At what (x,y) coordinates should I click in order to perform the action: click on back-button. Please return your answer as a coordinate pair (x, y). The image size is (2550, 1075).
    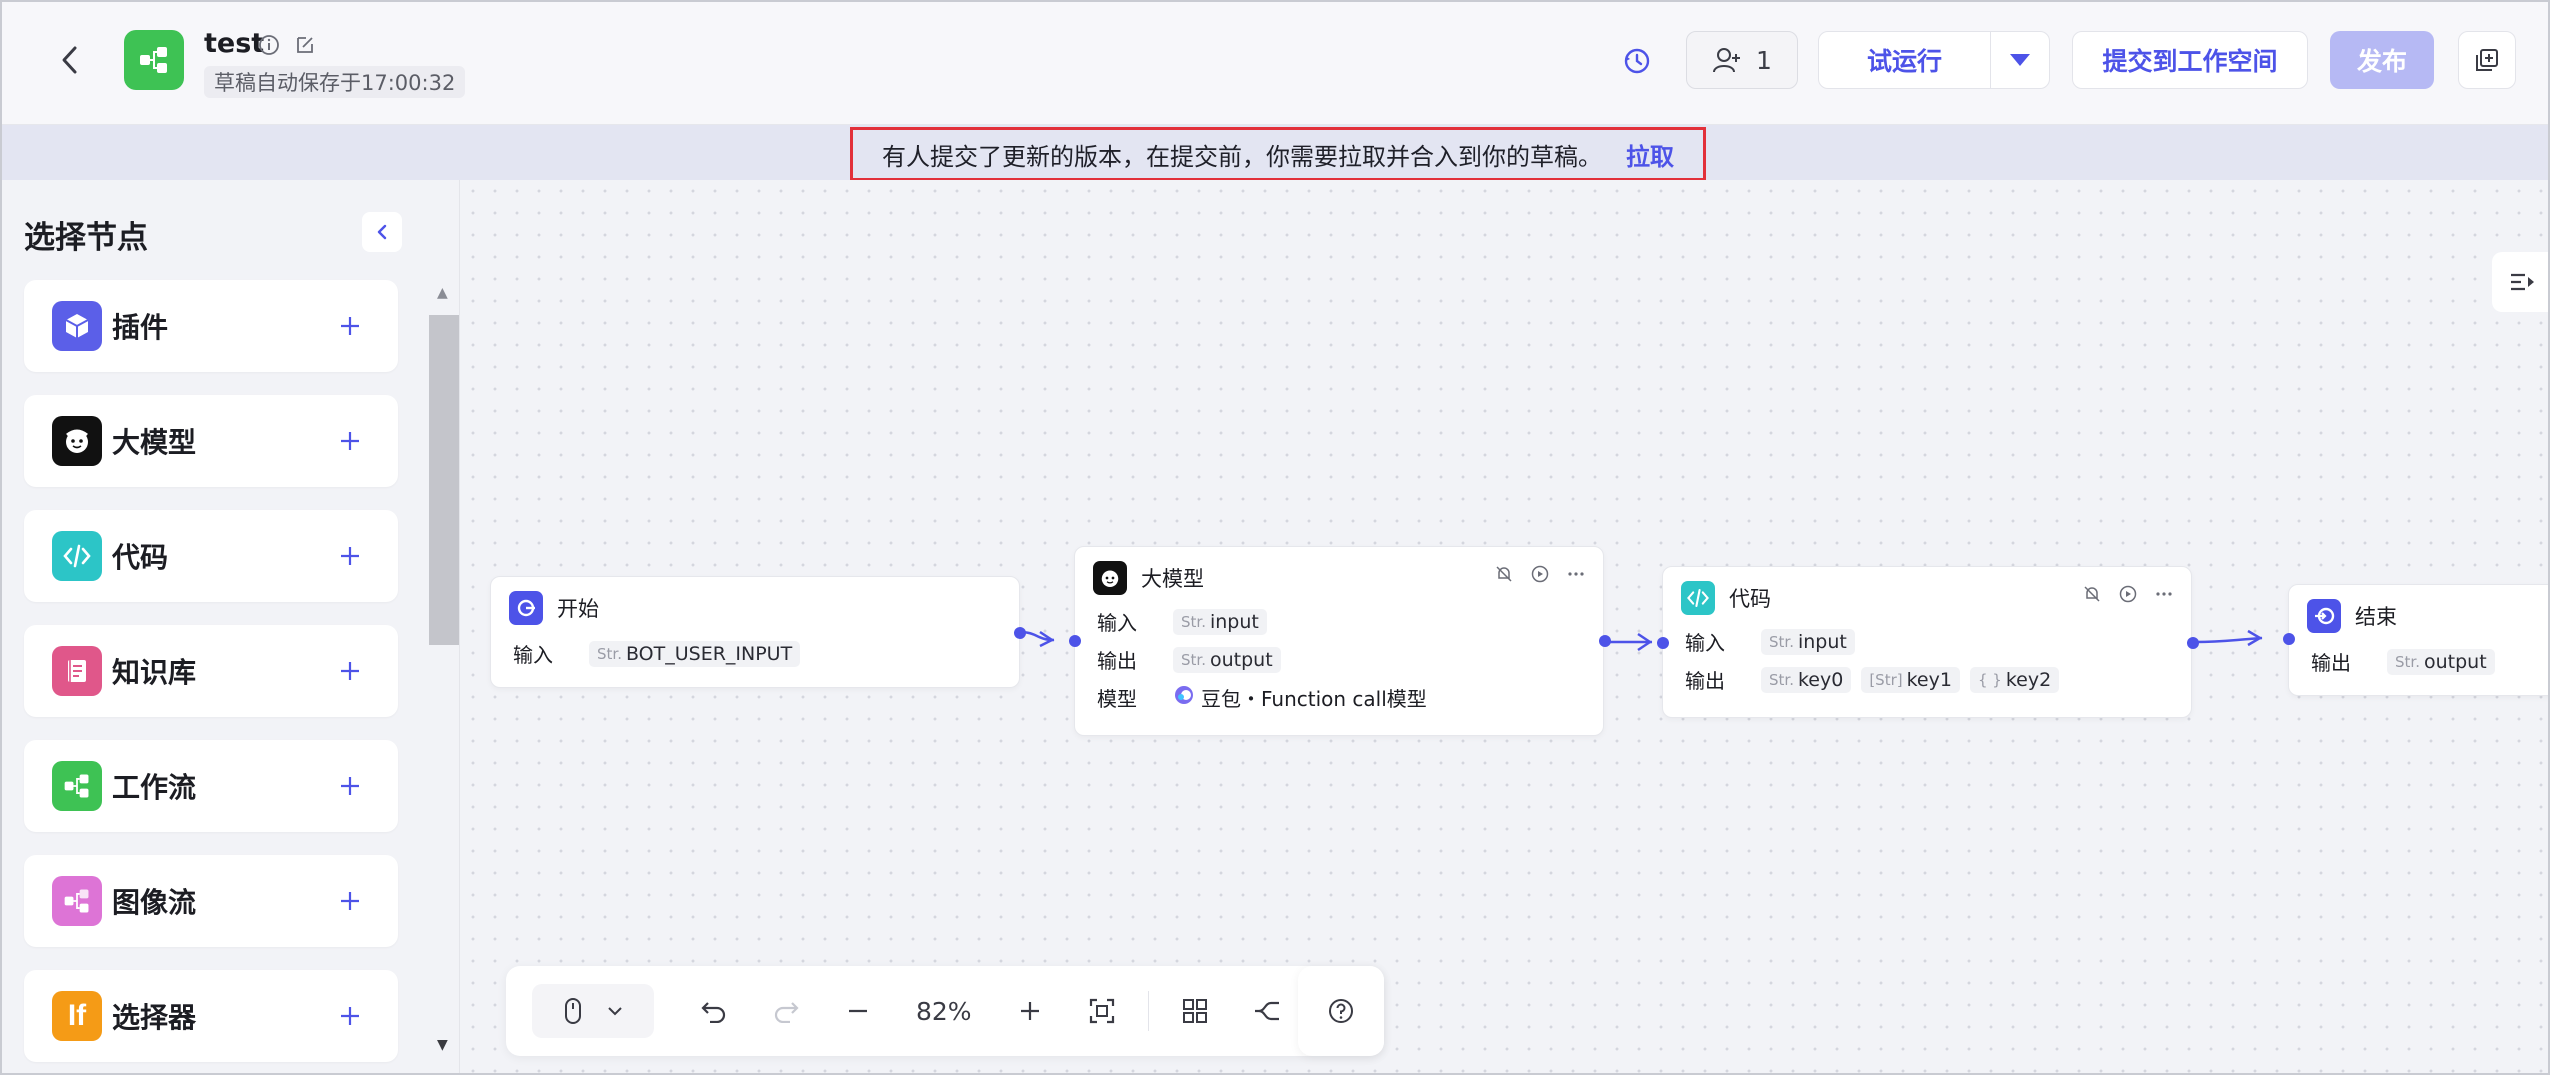
    Looking at the image, I should click on (70, 60).